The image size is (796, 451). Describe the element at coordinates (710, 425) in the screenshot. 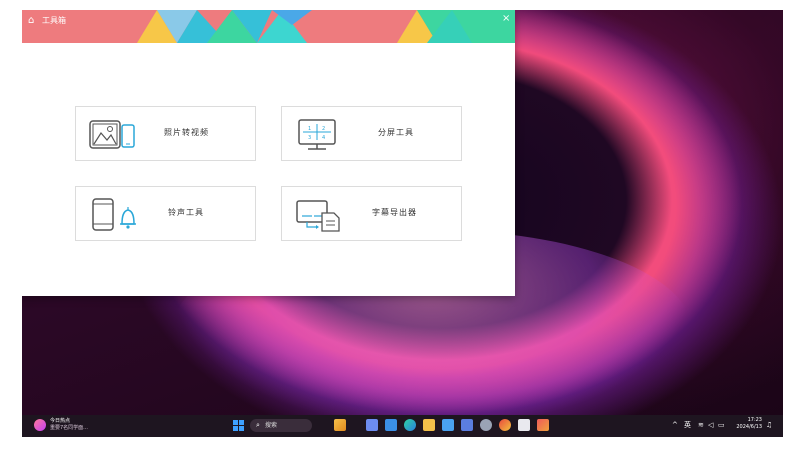

I see `volume-icon: ◁` at that location.